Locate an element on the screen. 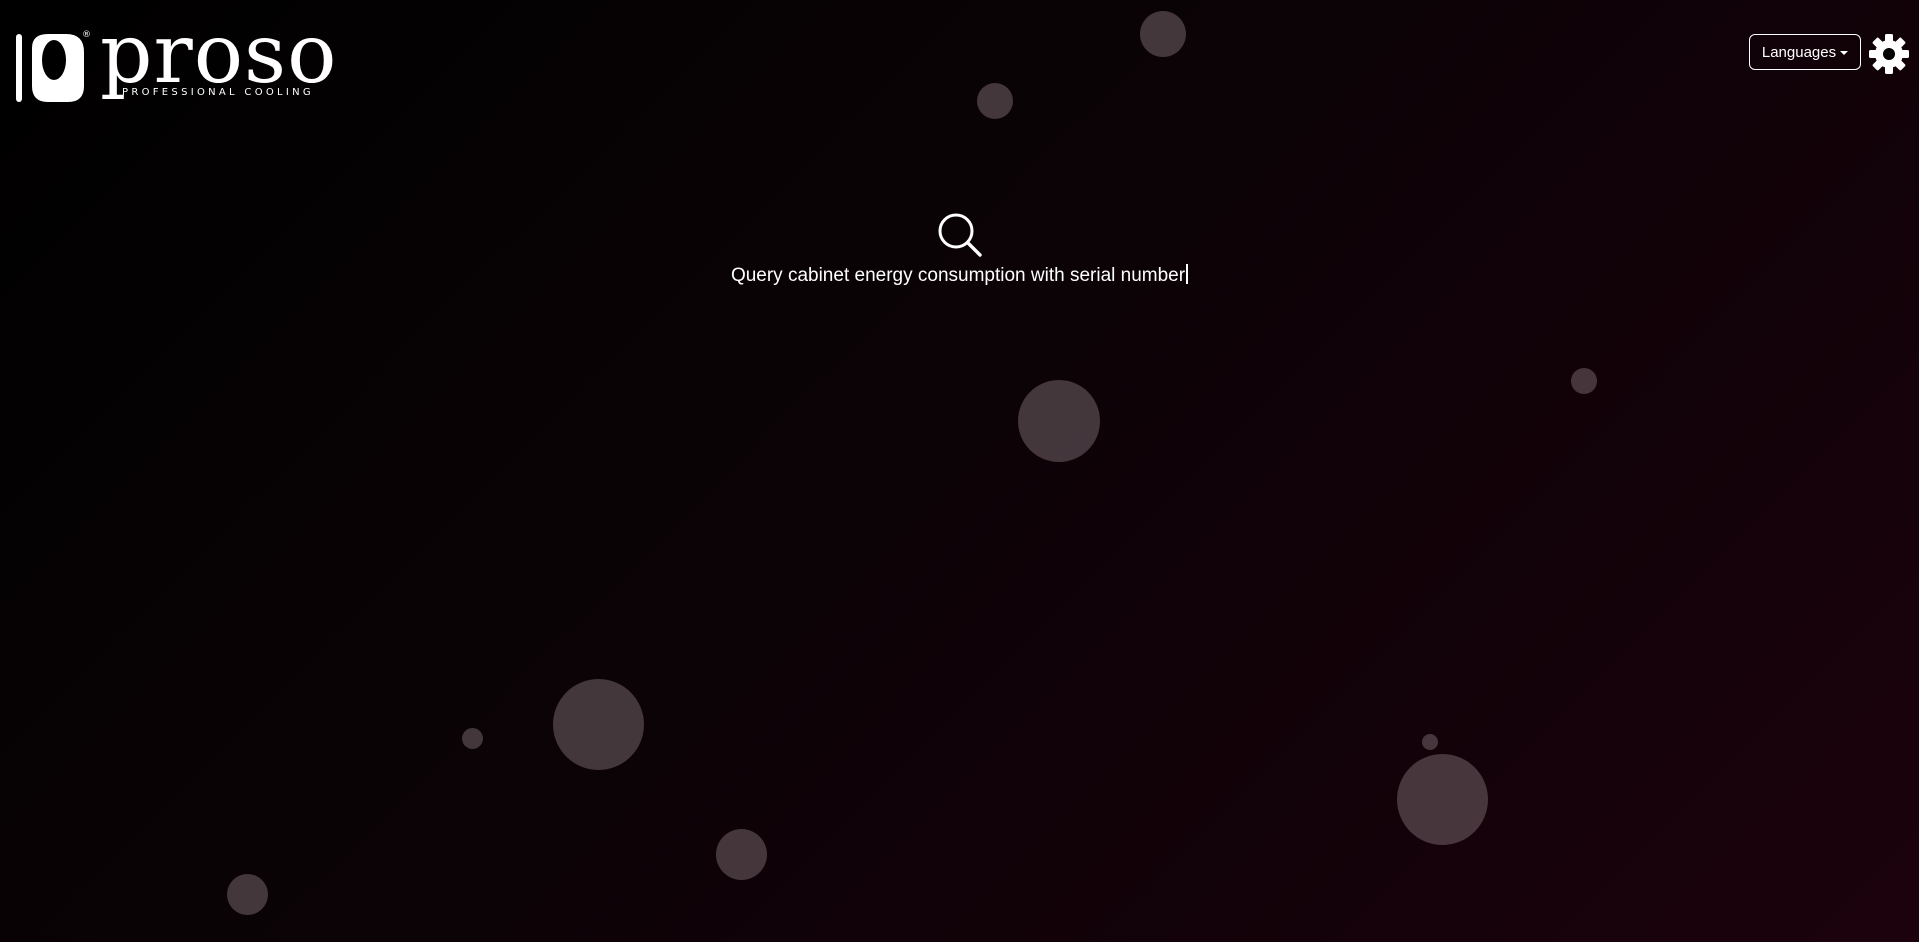 This screenshot has height=942, width=1919. languages-label: Languages is located at coordinates (1799, 52).